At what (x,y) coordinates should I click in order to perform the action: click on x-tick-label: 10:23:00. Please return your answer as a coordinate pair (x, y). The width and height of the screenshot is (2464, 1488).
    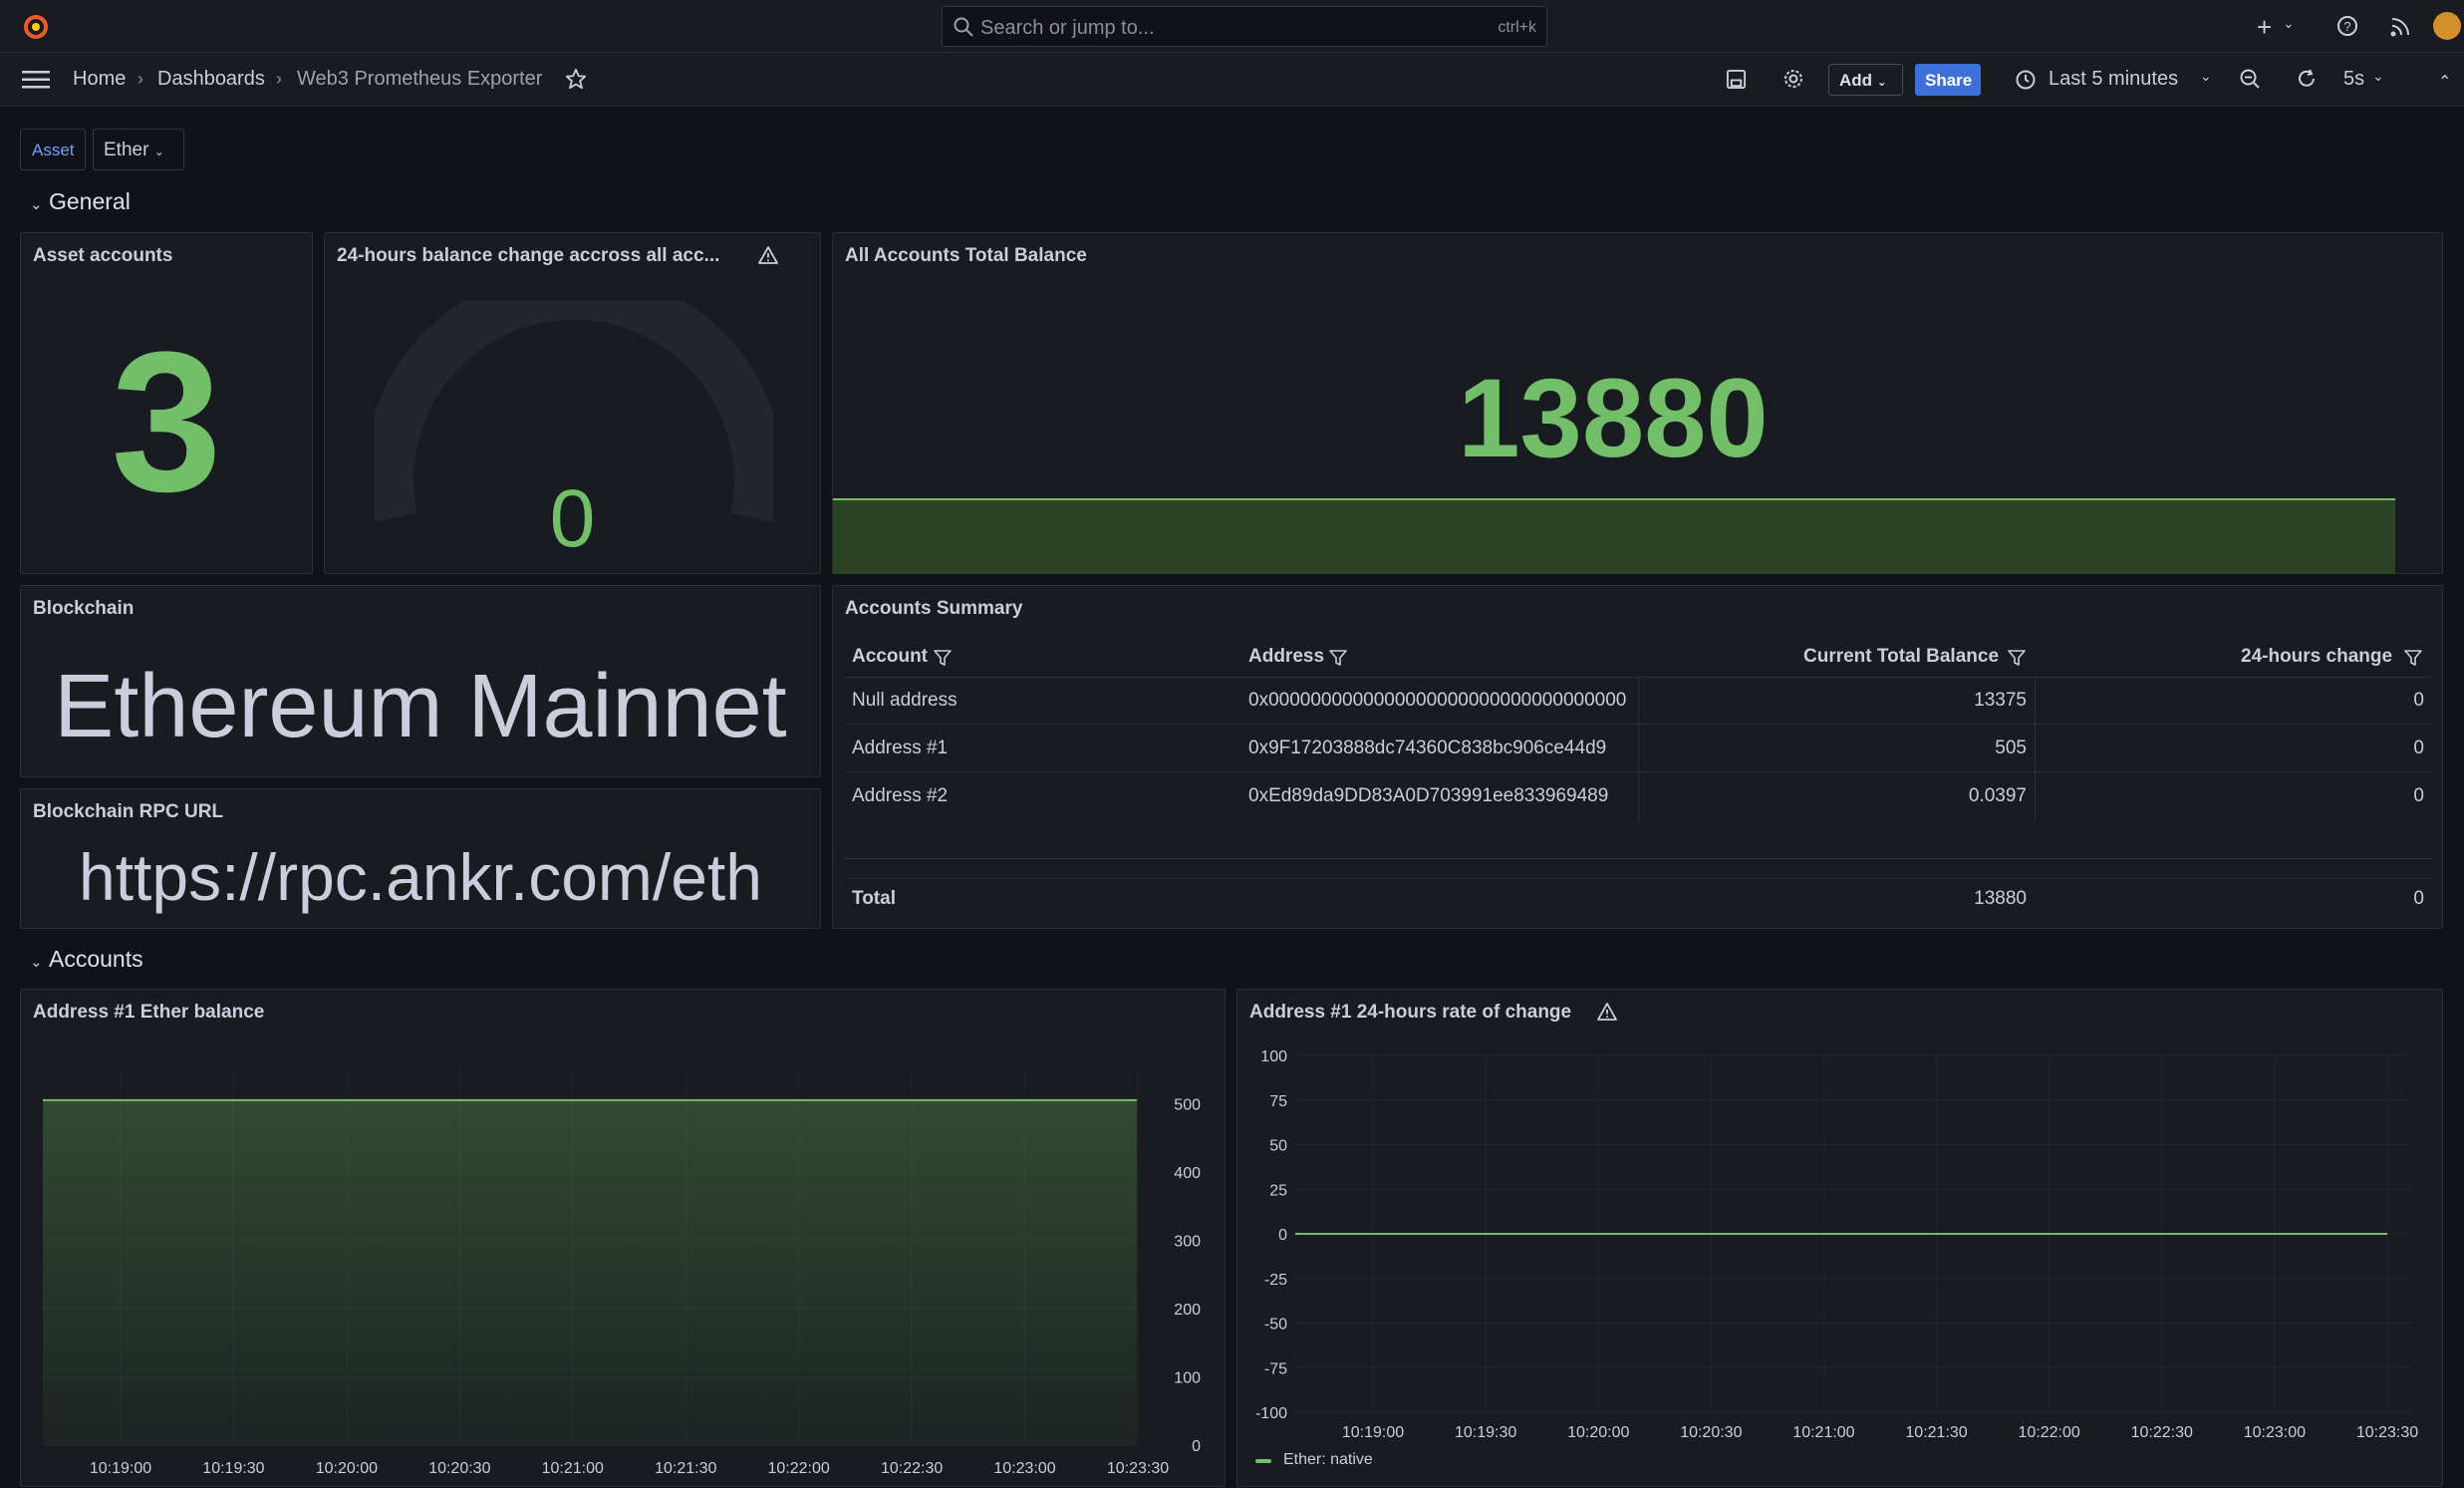
    Looking at the image, I should click on (1024, 1469).